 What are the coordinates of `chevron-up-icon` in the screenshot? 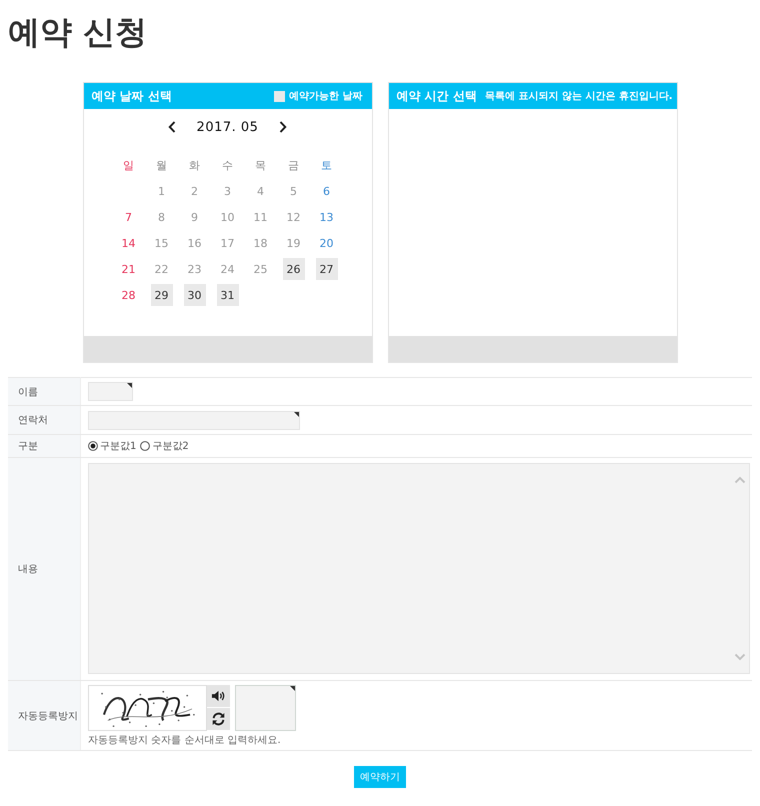 It's located at (740, 480).